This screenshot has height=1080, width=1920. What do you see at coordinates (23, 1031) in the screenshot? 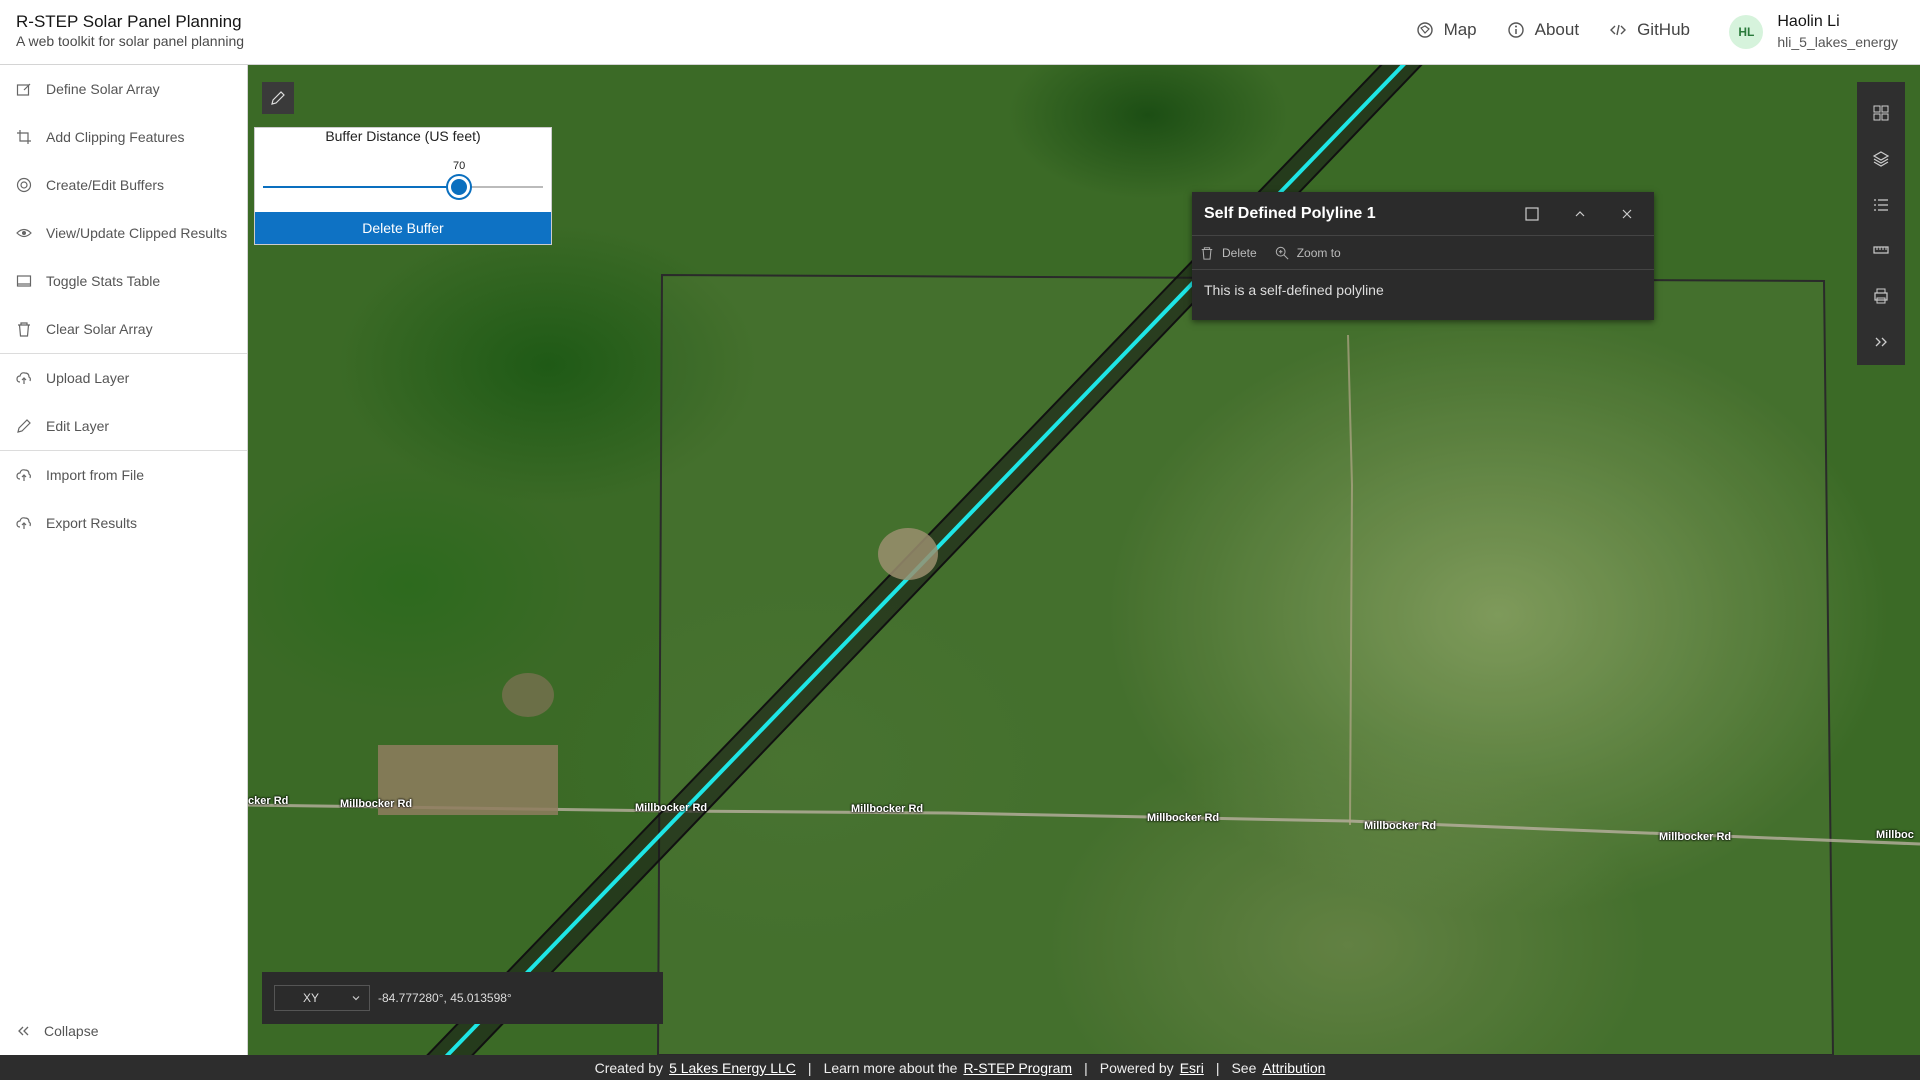
I see `double-chevron-left-icon` at bounding box center [23, 1031].